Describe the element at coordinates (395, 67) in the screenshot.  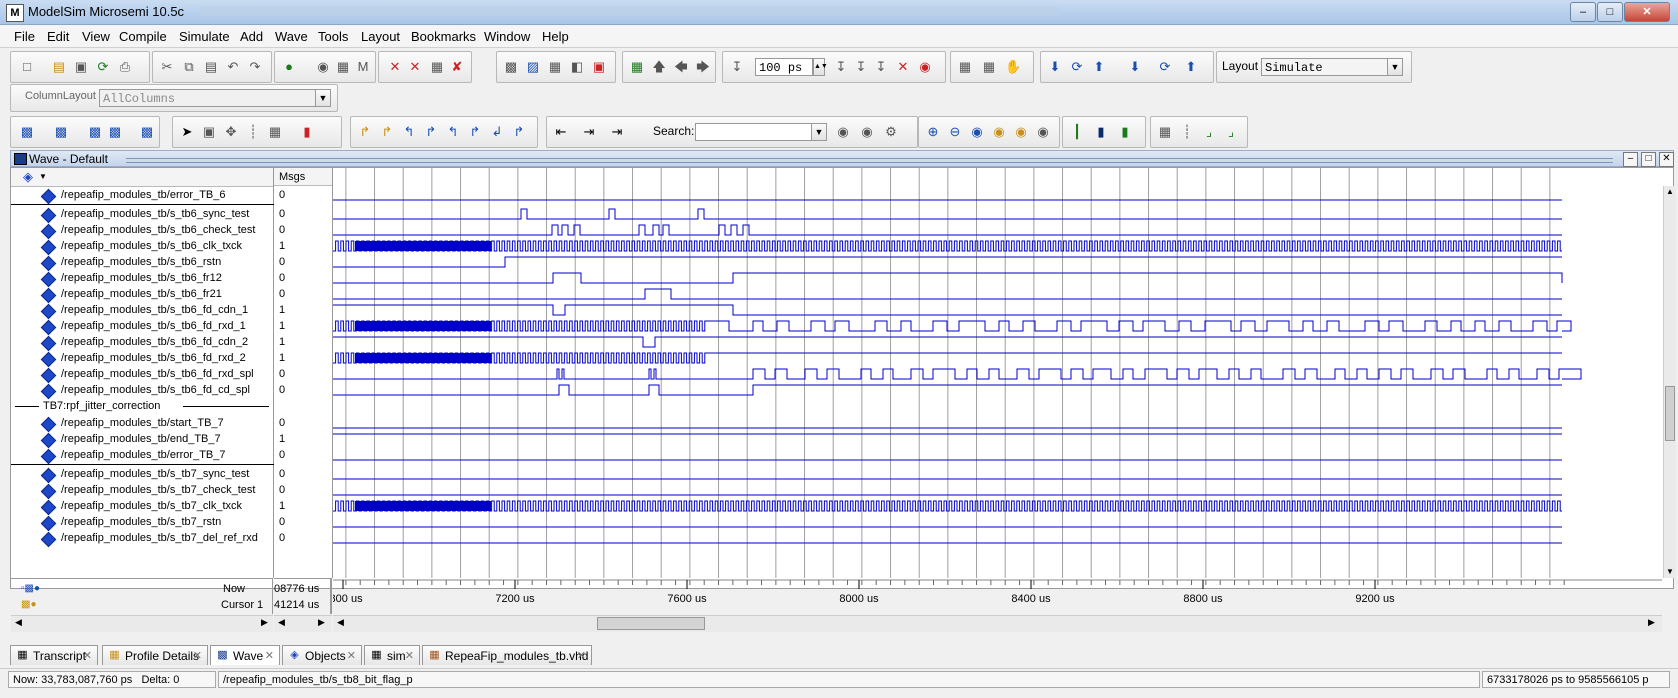
I see `break-icon: ✕` at that location.